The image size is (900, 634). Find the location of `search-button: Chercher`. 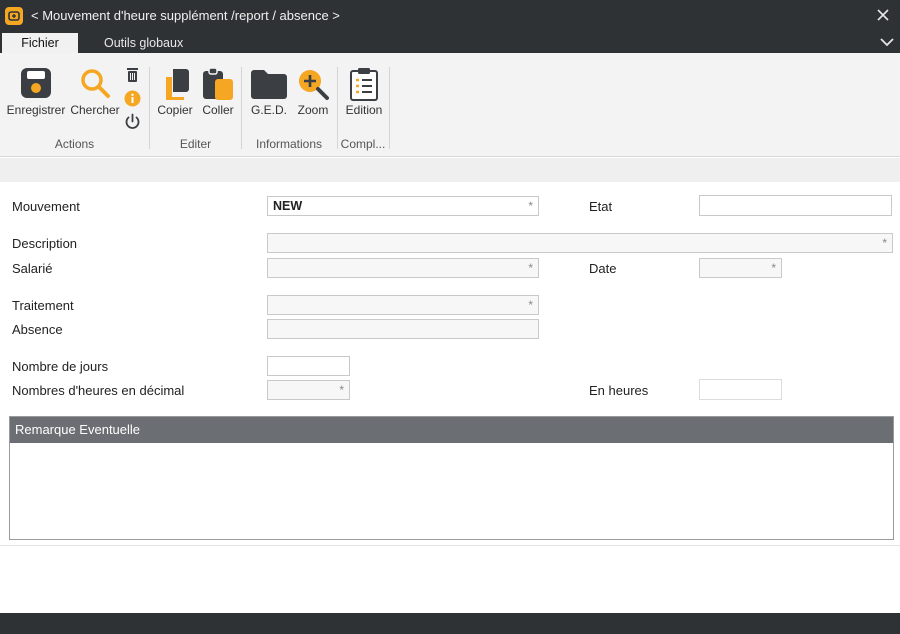

search-button: Chercher is located at coordinates (95, 93).